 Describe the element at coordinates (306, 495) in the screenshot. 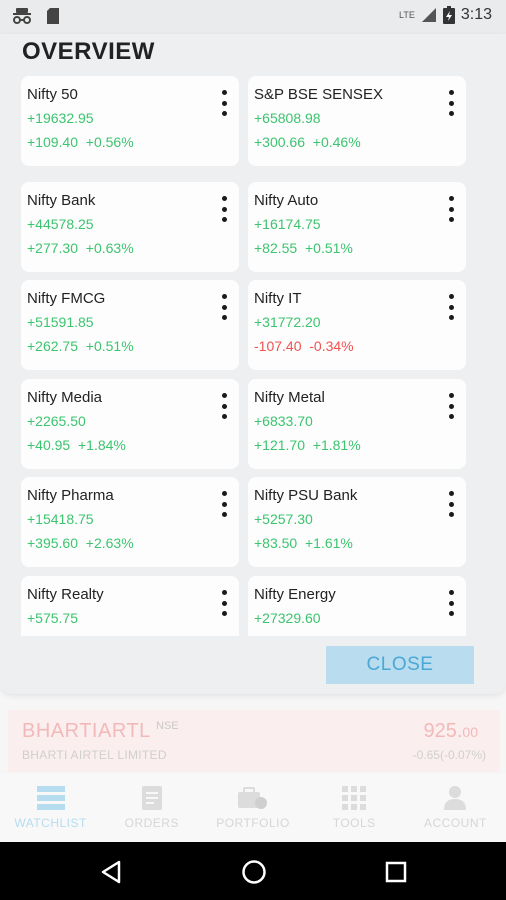

I see `index-name: Nifty PSU Bank` at that location.